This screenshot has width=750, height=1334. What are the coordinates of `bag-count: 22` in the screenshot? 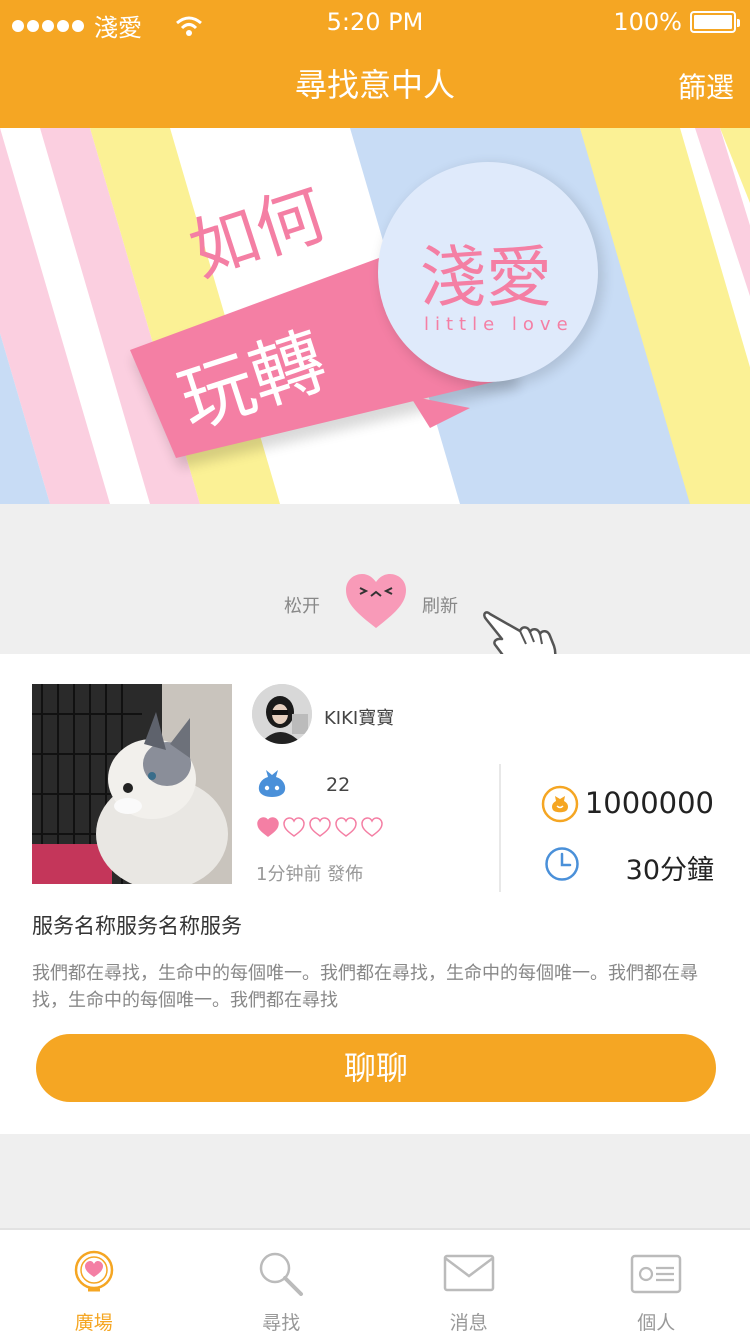 It's located at (338, 785).